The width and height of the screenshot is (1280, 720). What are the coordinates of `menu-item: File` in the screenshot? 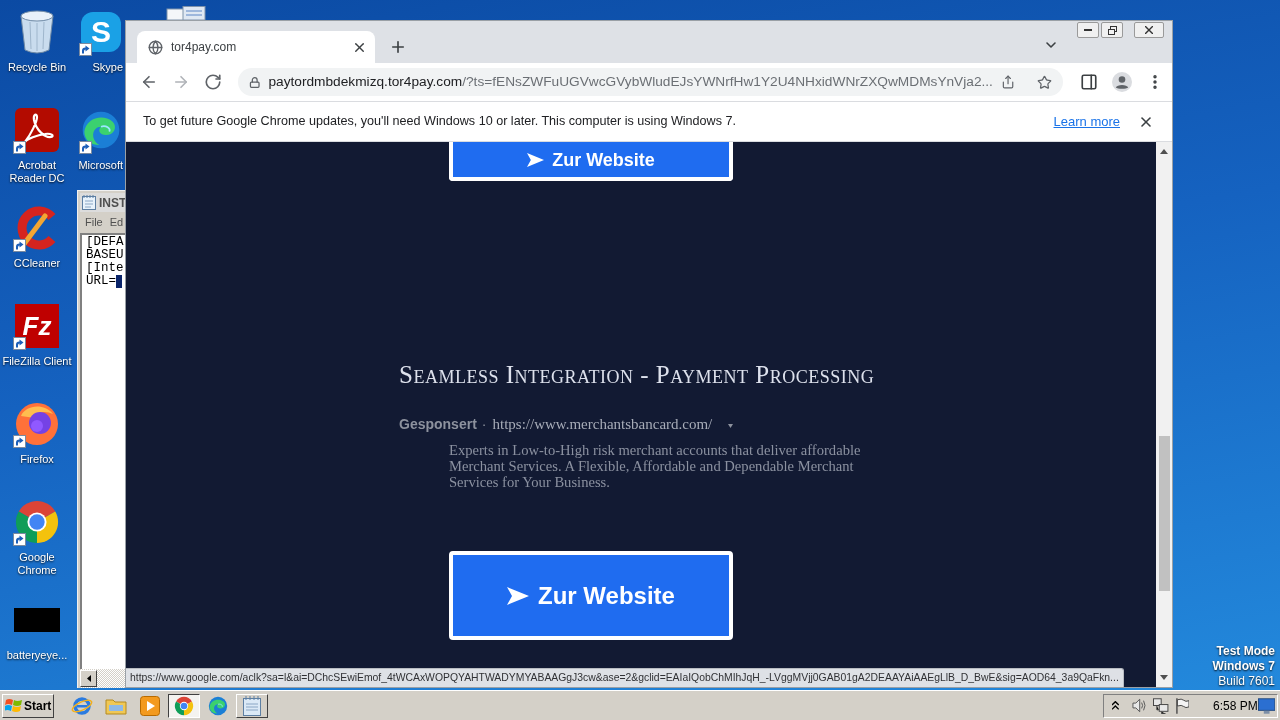 It's located at (94, 222).